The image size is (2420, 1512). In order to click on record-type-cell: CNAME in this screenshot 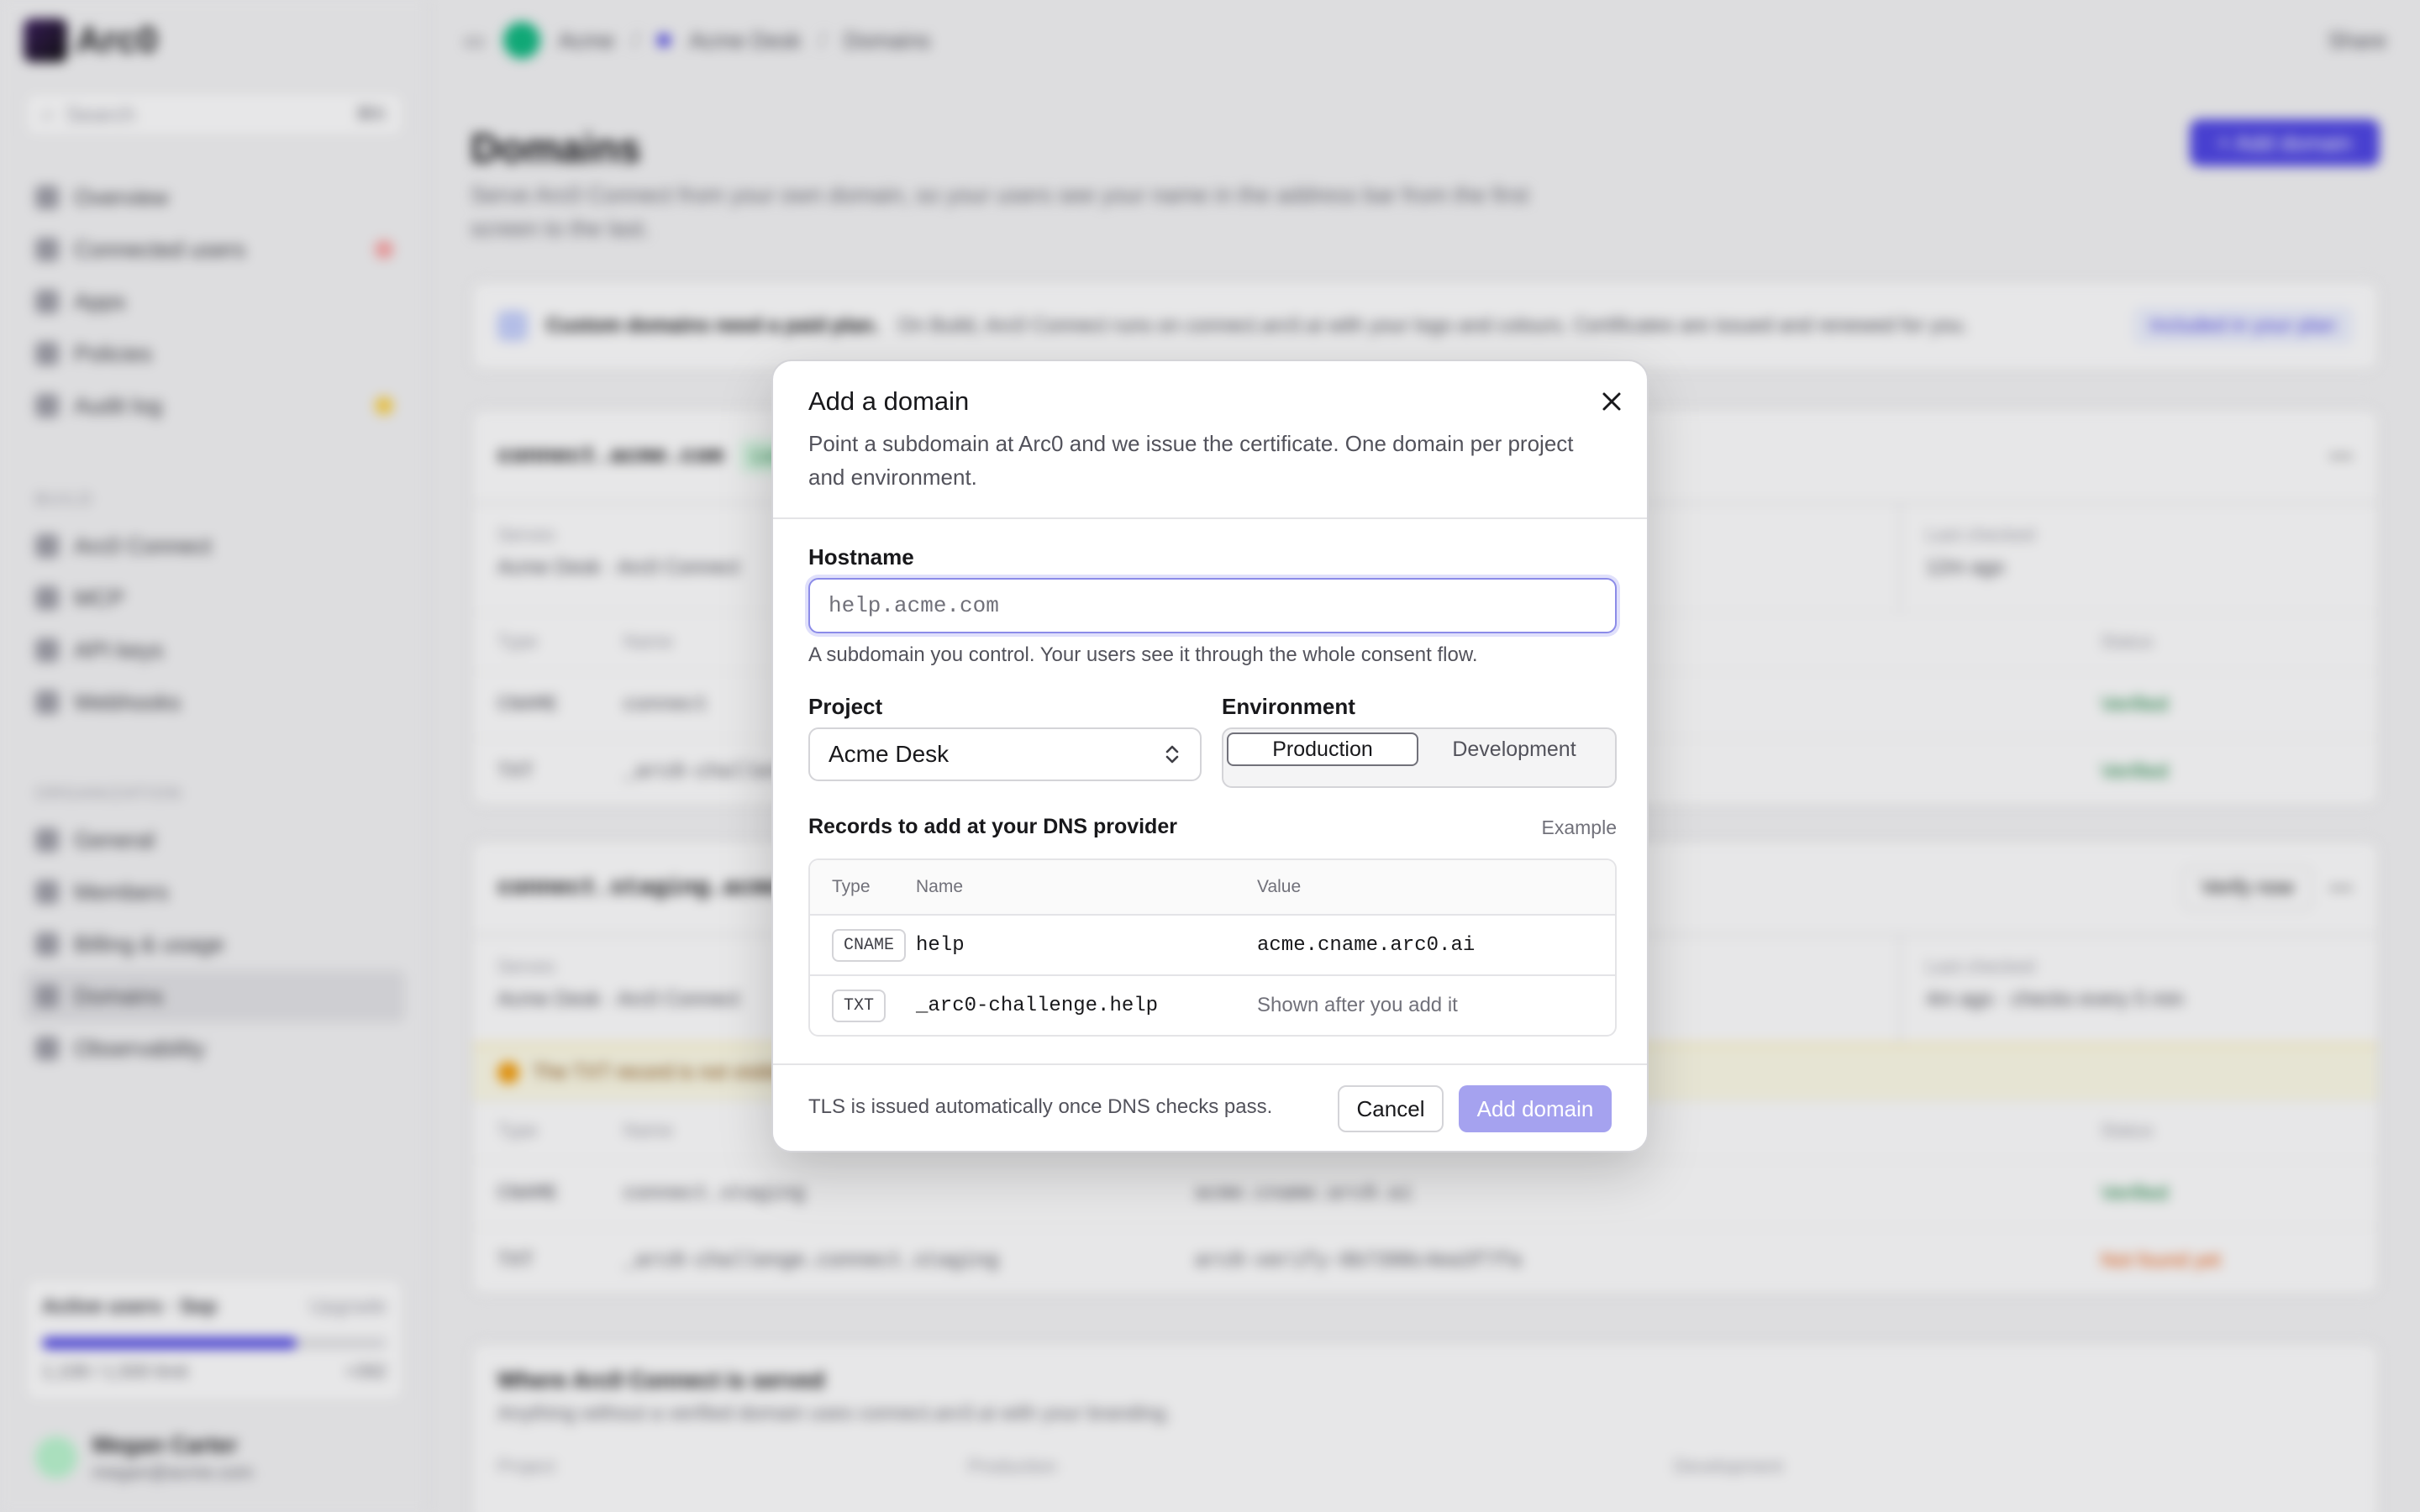, I will do `click(858, 945)`.